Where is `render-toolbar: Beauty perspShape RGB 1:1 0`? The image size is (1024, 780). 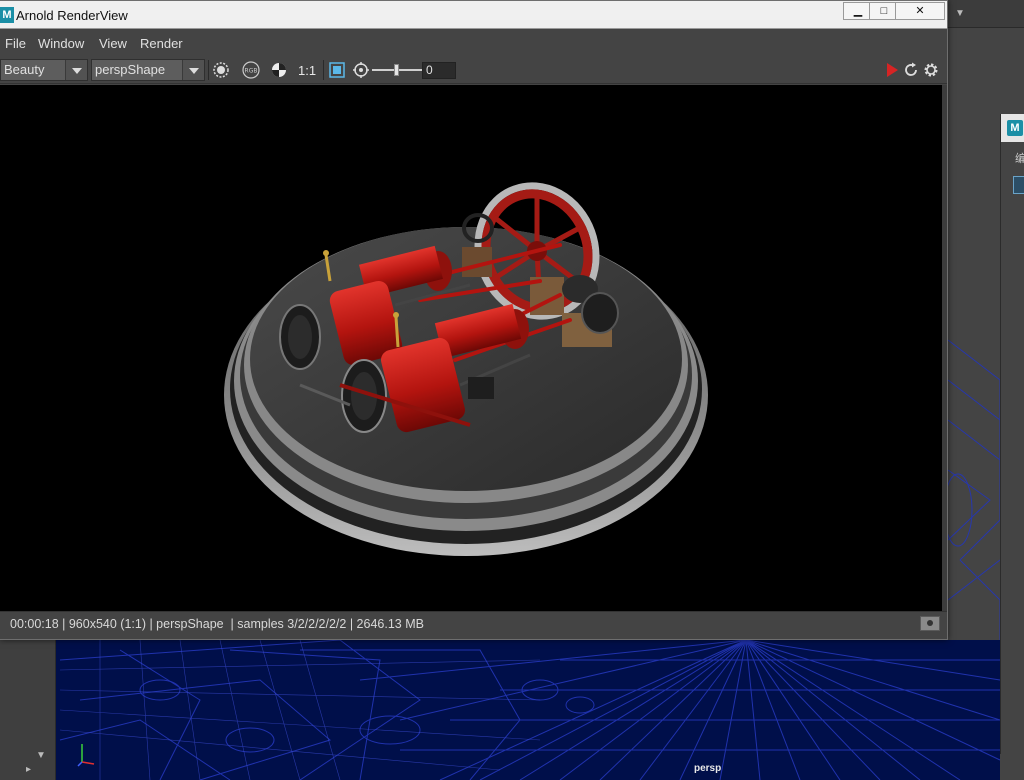 render-toolbar: Beauty perspShape RGB 1:1 0 is located at coordinates (473, 70).